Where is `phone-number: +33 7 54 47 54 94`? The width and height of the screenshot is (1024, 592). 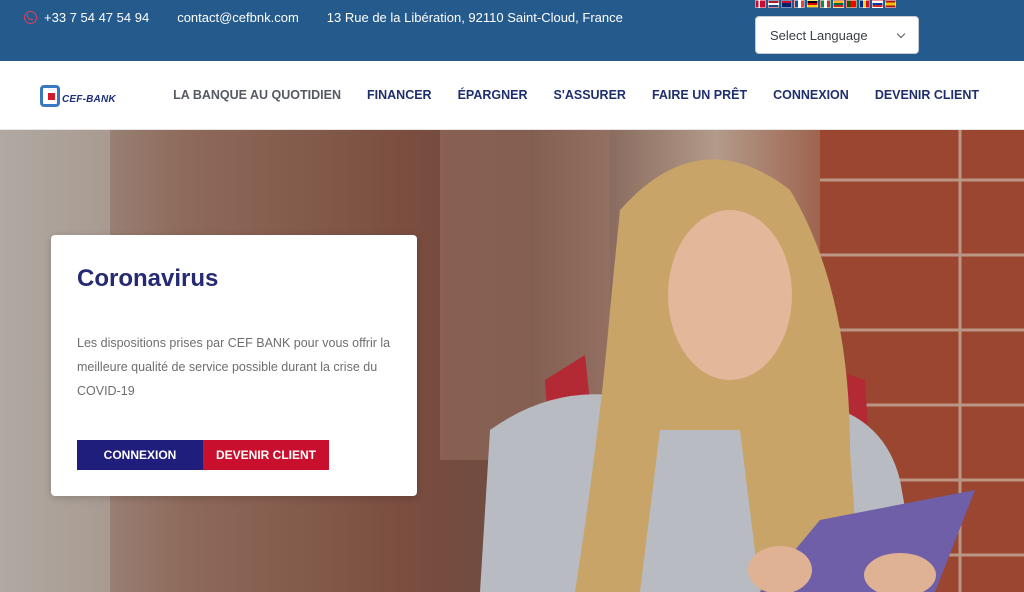
phone-number: +33 7 54 47 54 94 is located at coordinates (96, 17).